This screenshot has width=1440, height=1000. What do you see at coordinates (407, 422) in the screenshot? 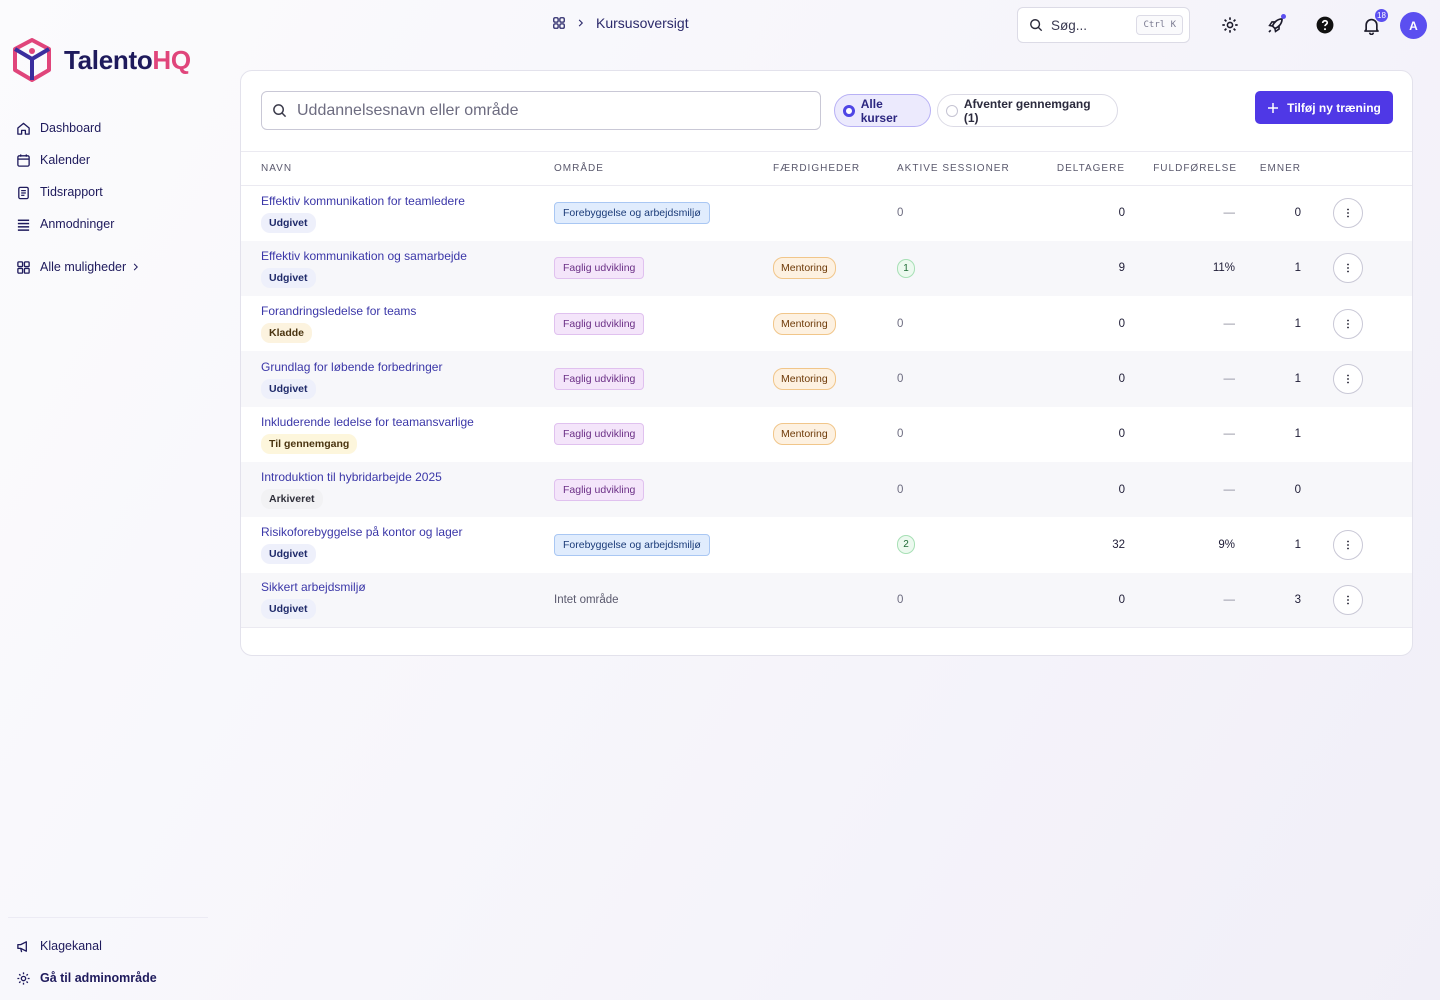
I see `course-name-link: Inkluderende ledelse for teamansvarlige` at bounding box center [407, 422].